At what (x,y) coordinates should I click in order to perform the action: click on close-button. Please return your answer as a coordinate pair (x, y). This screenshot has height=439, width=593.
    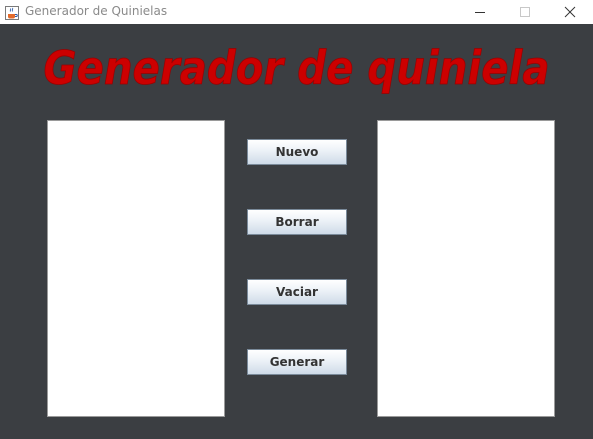
    Looking at the image, I should click on (570, 12).